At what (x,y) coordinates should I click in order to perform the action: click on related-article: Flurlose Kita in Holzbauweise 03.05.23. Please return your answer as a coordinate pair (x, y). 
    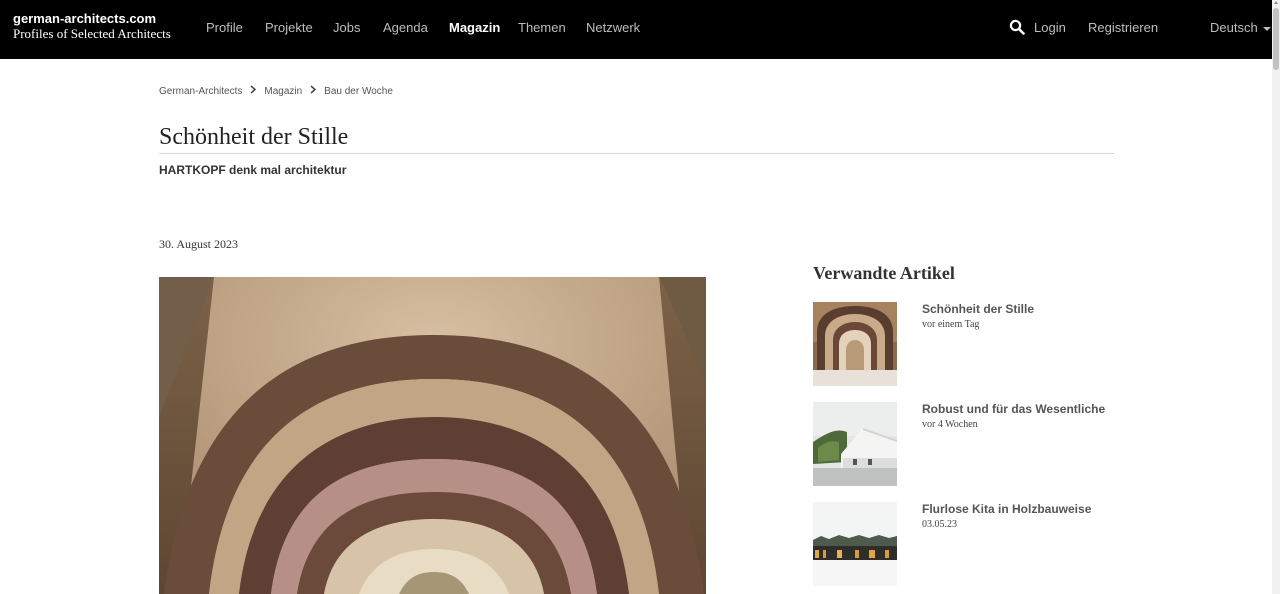
    Looking at the image, I should click on (973, 544).